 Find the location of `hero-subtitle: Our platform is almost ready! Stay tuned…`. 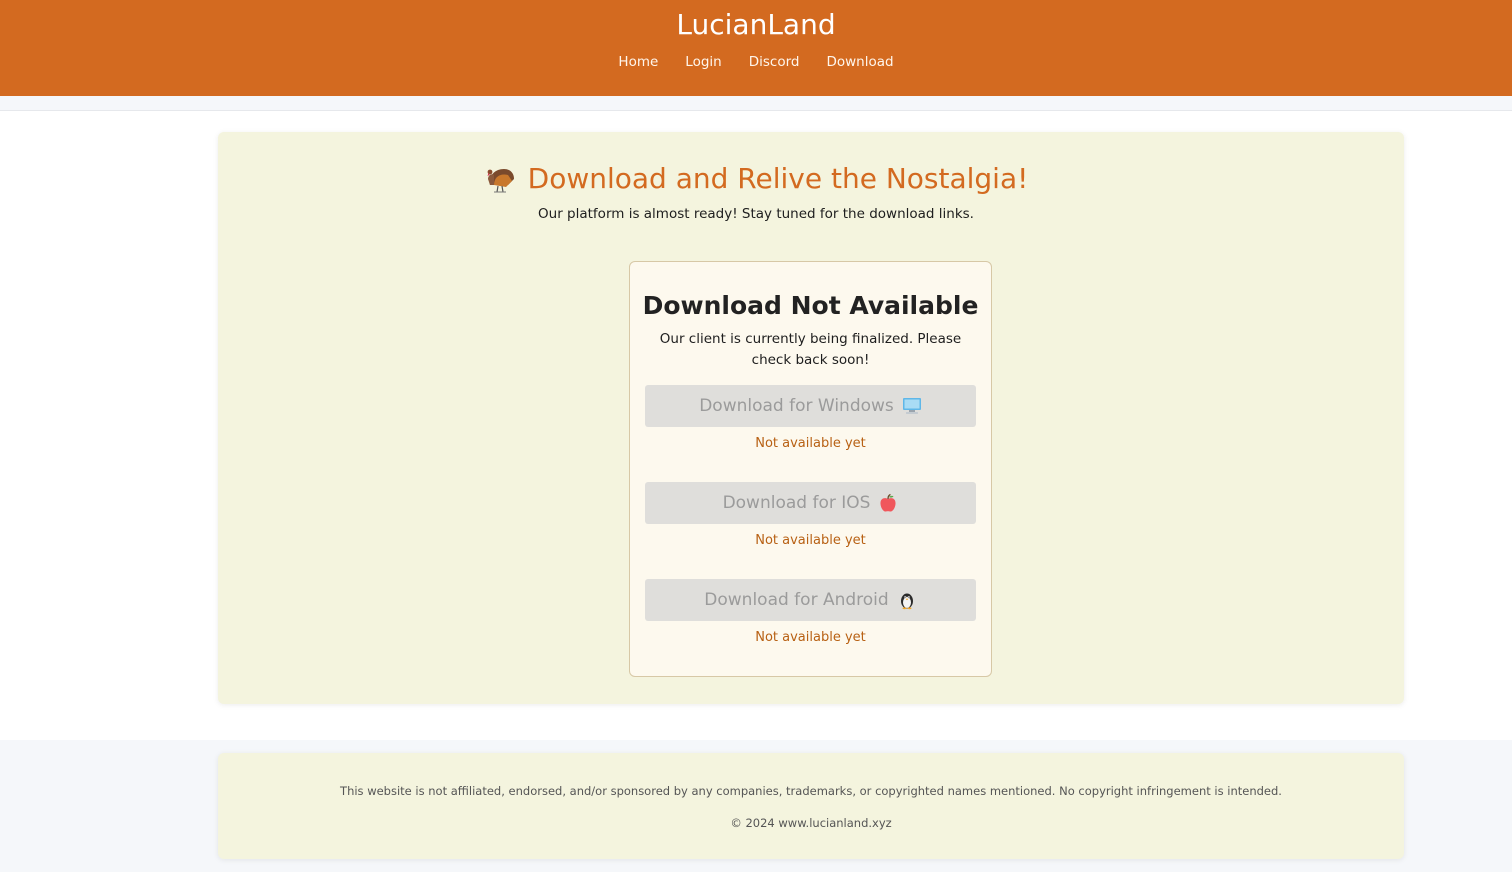

hero-subtitle: Our platform is almost ready! Stay tuned… is located at coordinates (756, 214).